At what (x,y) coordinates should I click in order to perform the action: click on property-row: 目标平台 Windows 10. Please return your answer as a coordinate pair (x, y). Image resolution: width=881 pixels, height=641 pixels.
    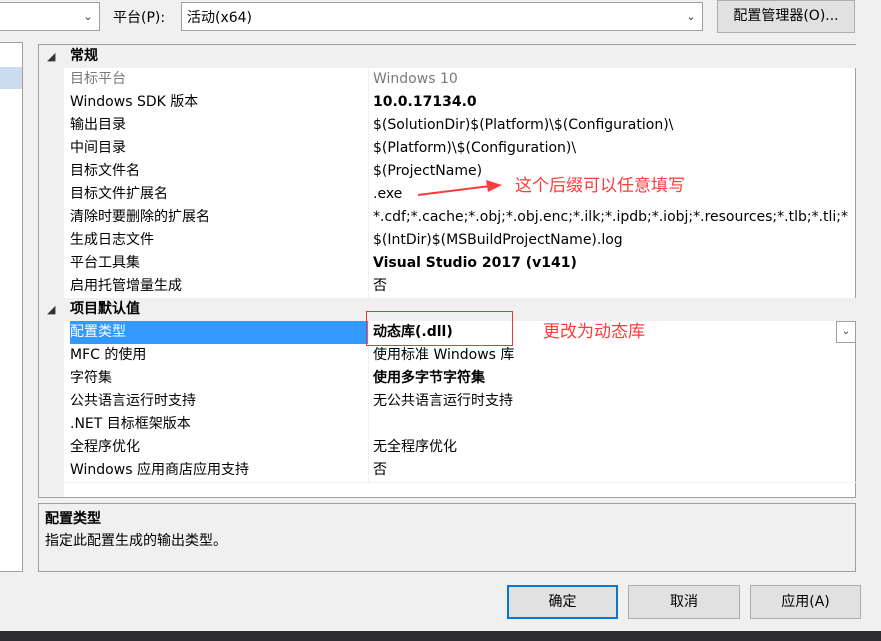
    Looking at the image, I should click on (460, 79).